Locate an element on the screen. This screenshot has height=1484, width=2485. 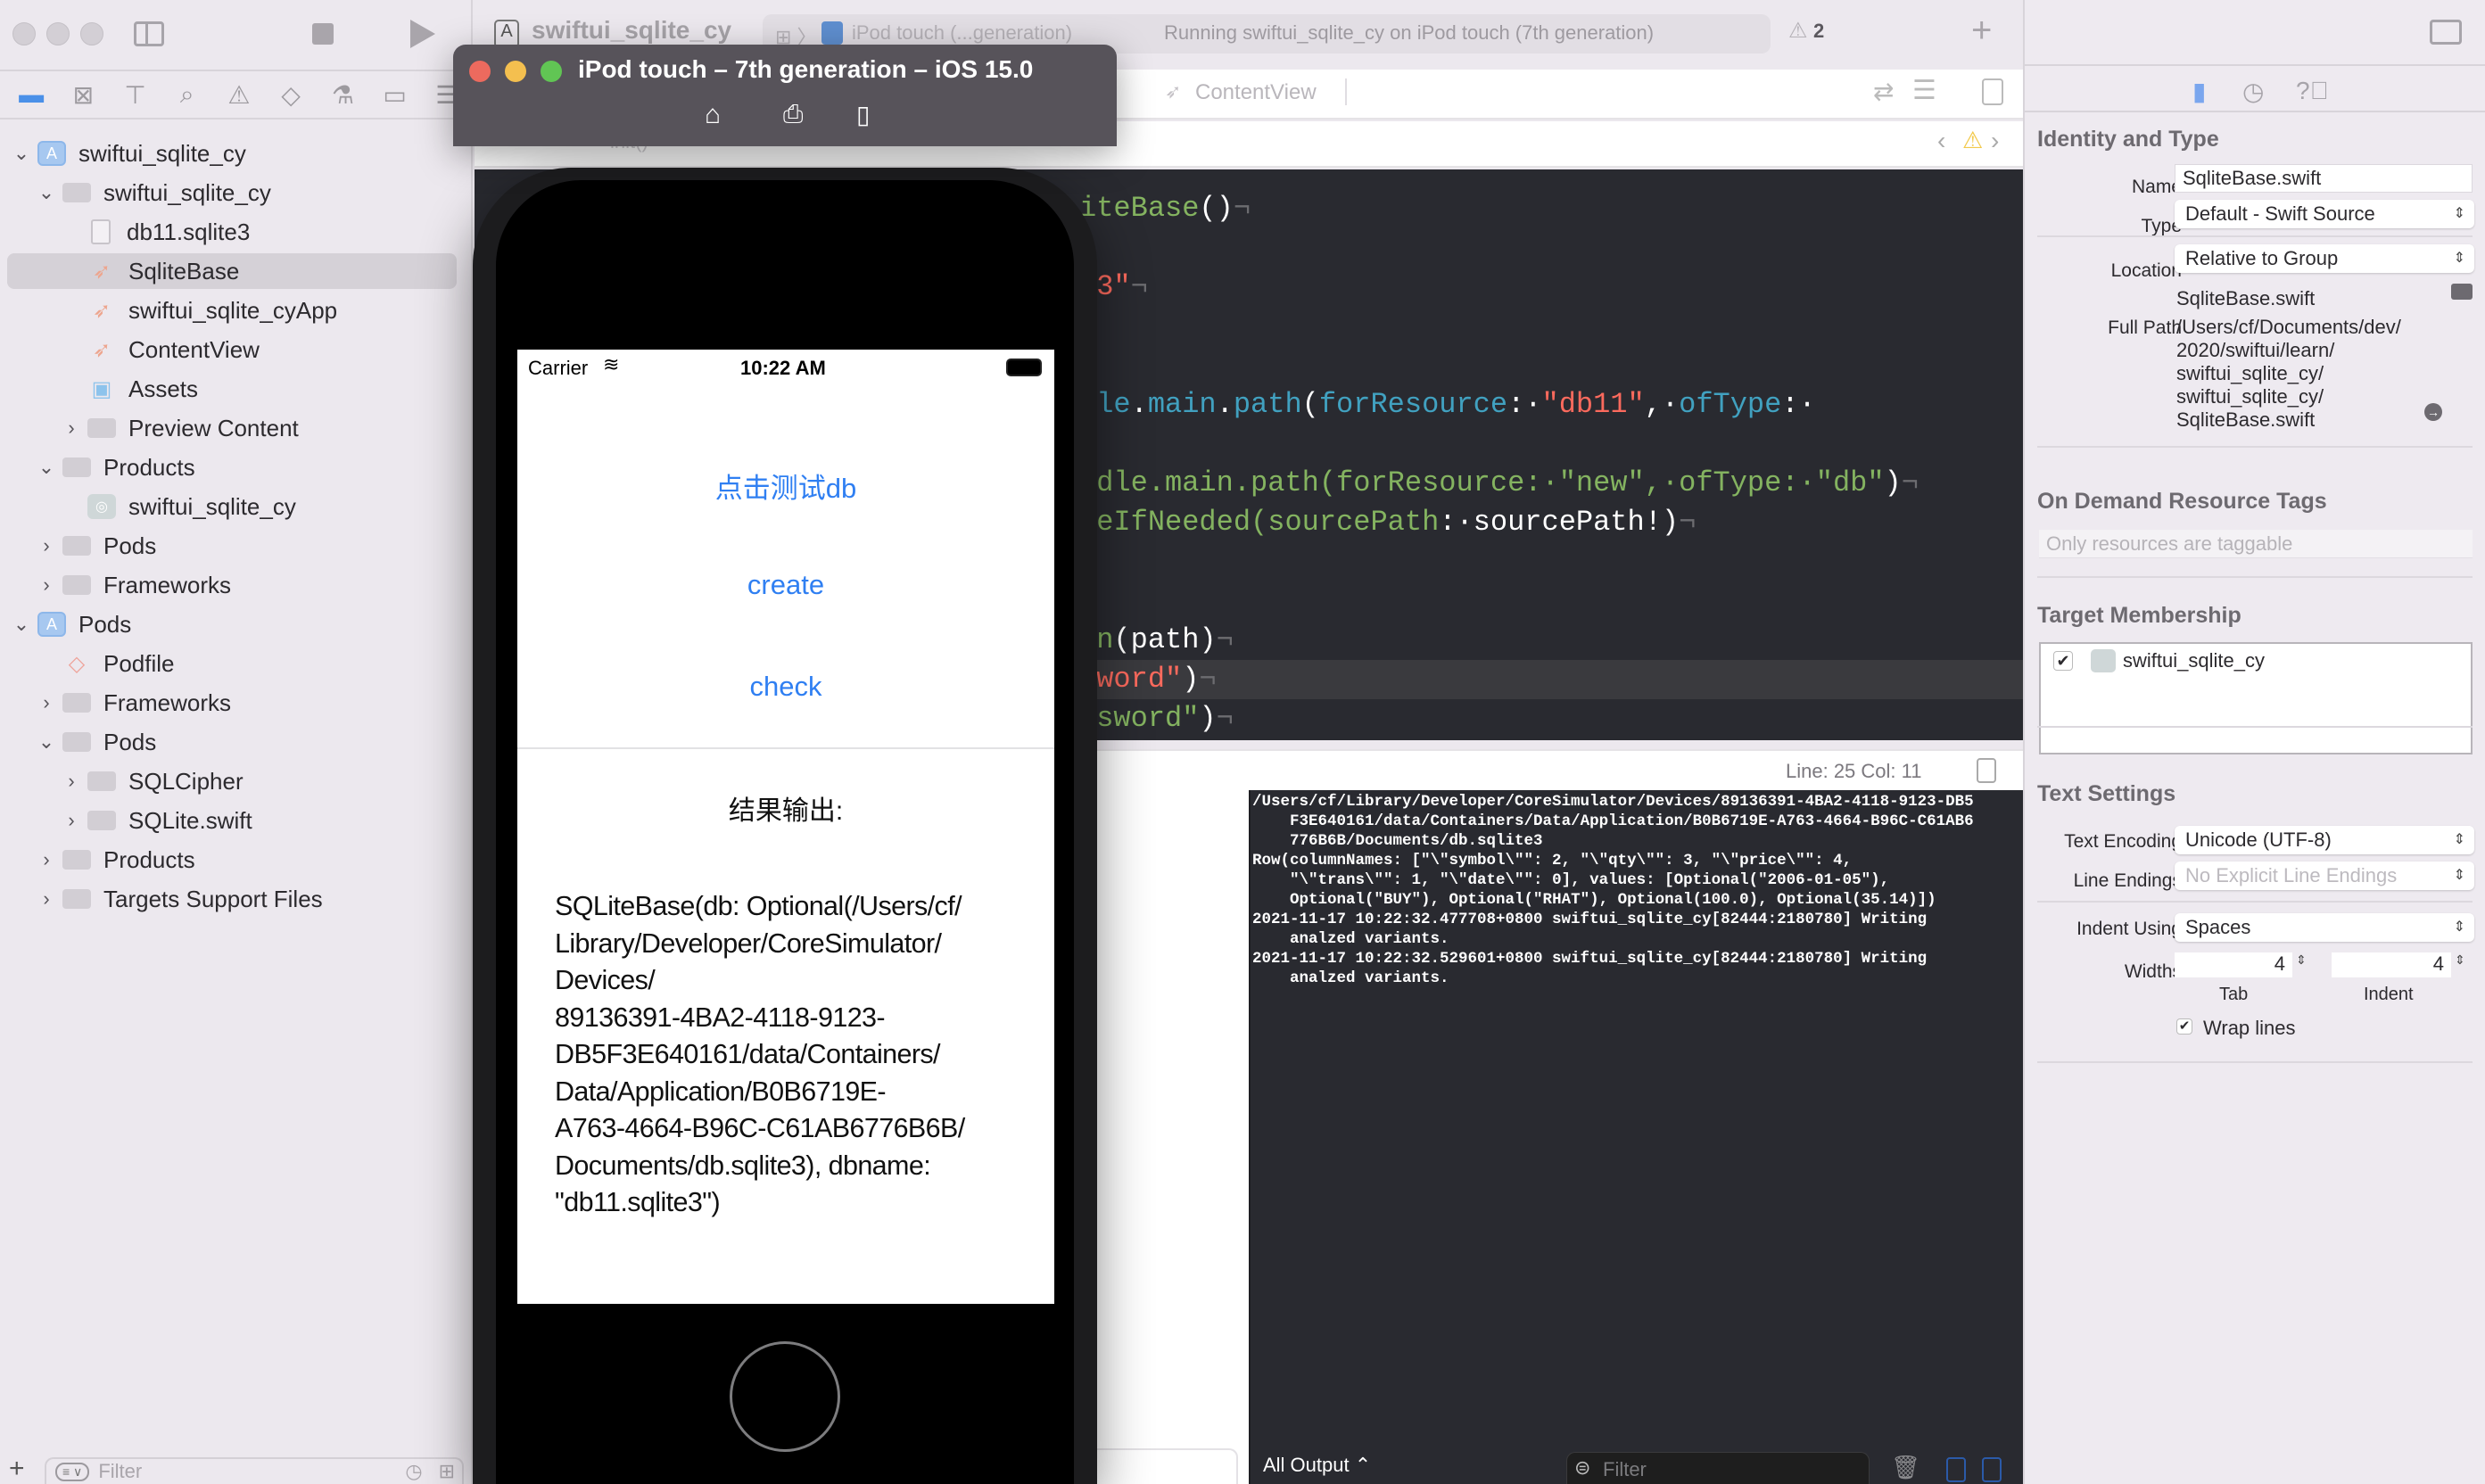
add-icon: + is located at coordinates (17, 1469).